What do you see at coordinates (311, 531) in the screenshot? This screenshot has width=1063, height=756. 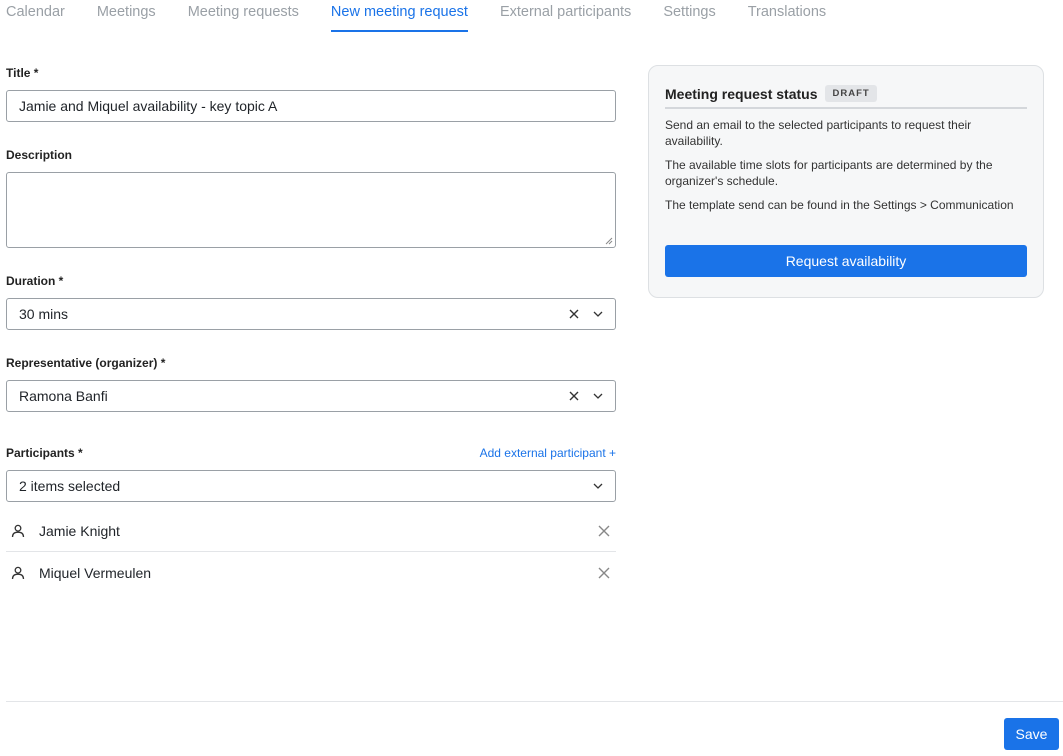 I see `participant-row: Jamie Knight` at bounding box center [311, 531].